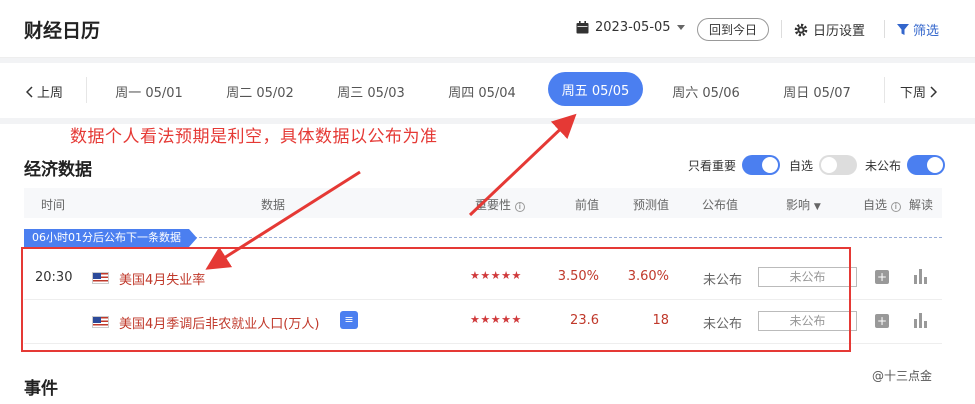  Describe the element at coordinates (584, 320) in the screenshot. I see `previous-value: 23.6` at that location.